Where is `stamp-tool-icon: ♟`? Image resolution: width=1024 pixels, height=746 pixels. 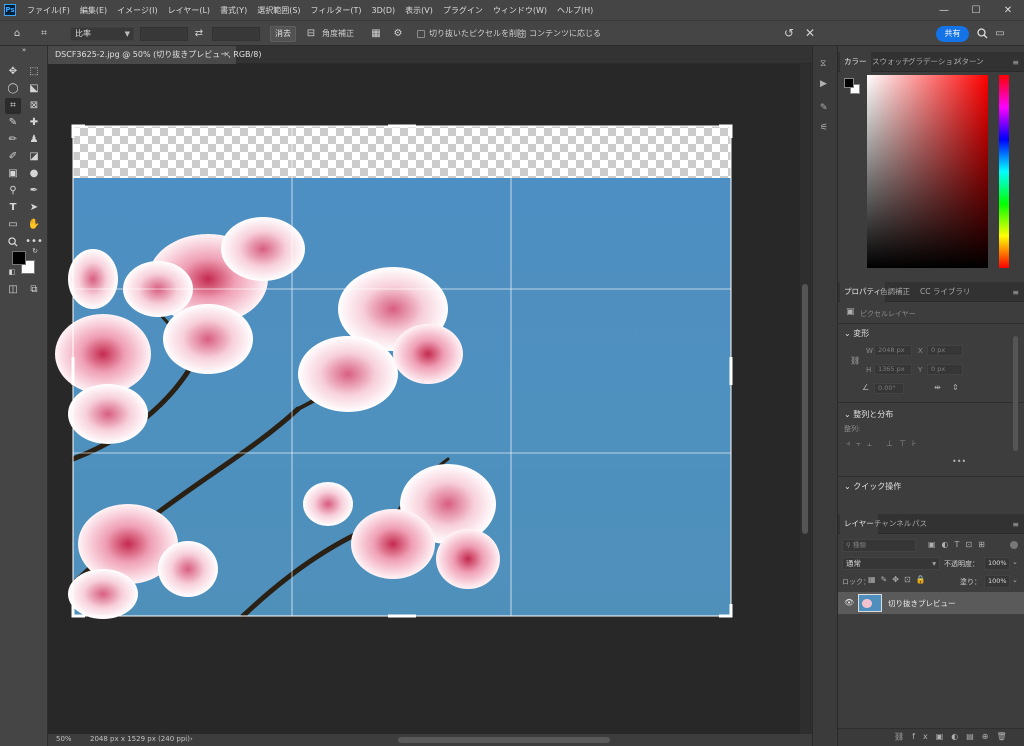 stamp-tool-icon: ♟ is located at coordinates (34, 140).